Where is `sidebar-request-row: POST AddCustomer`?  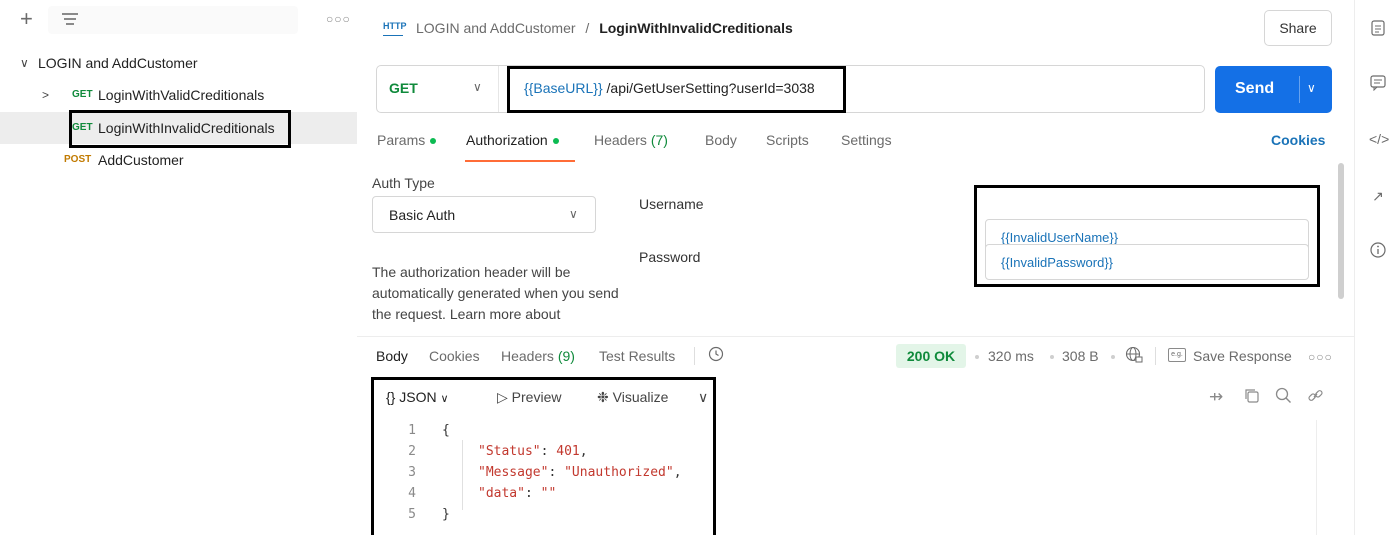 sidebar-request-row: POST AddCustomer is located at coordinates (178, 160).